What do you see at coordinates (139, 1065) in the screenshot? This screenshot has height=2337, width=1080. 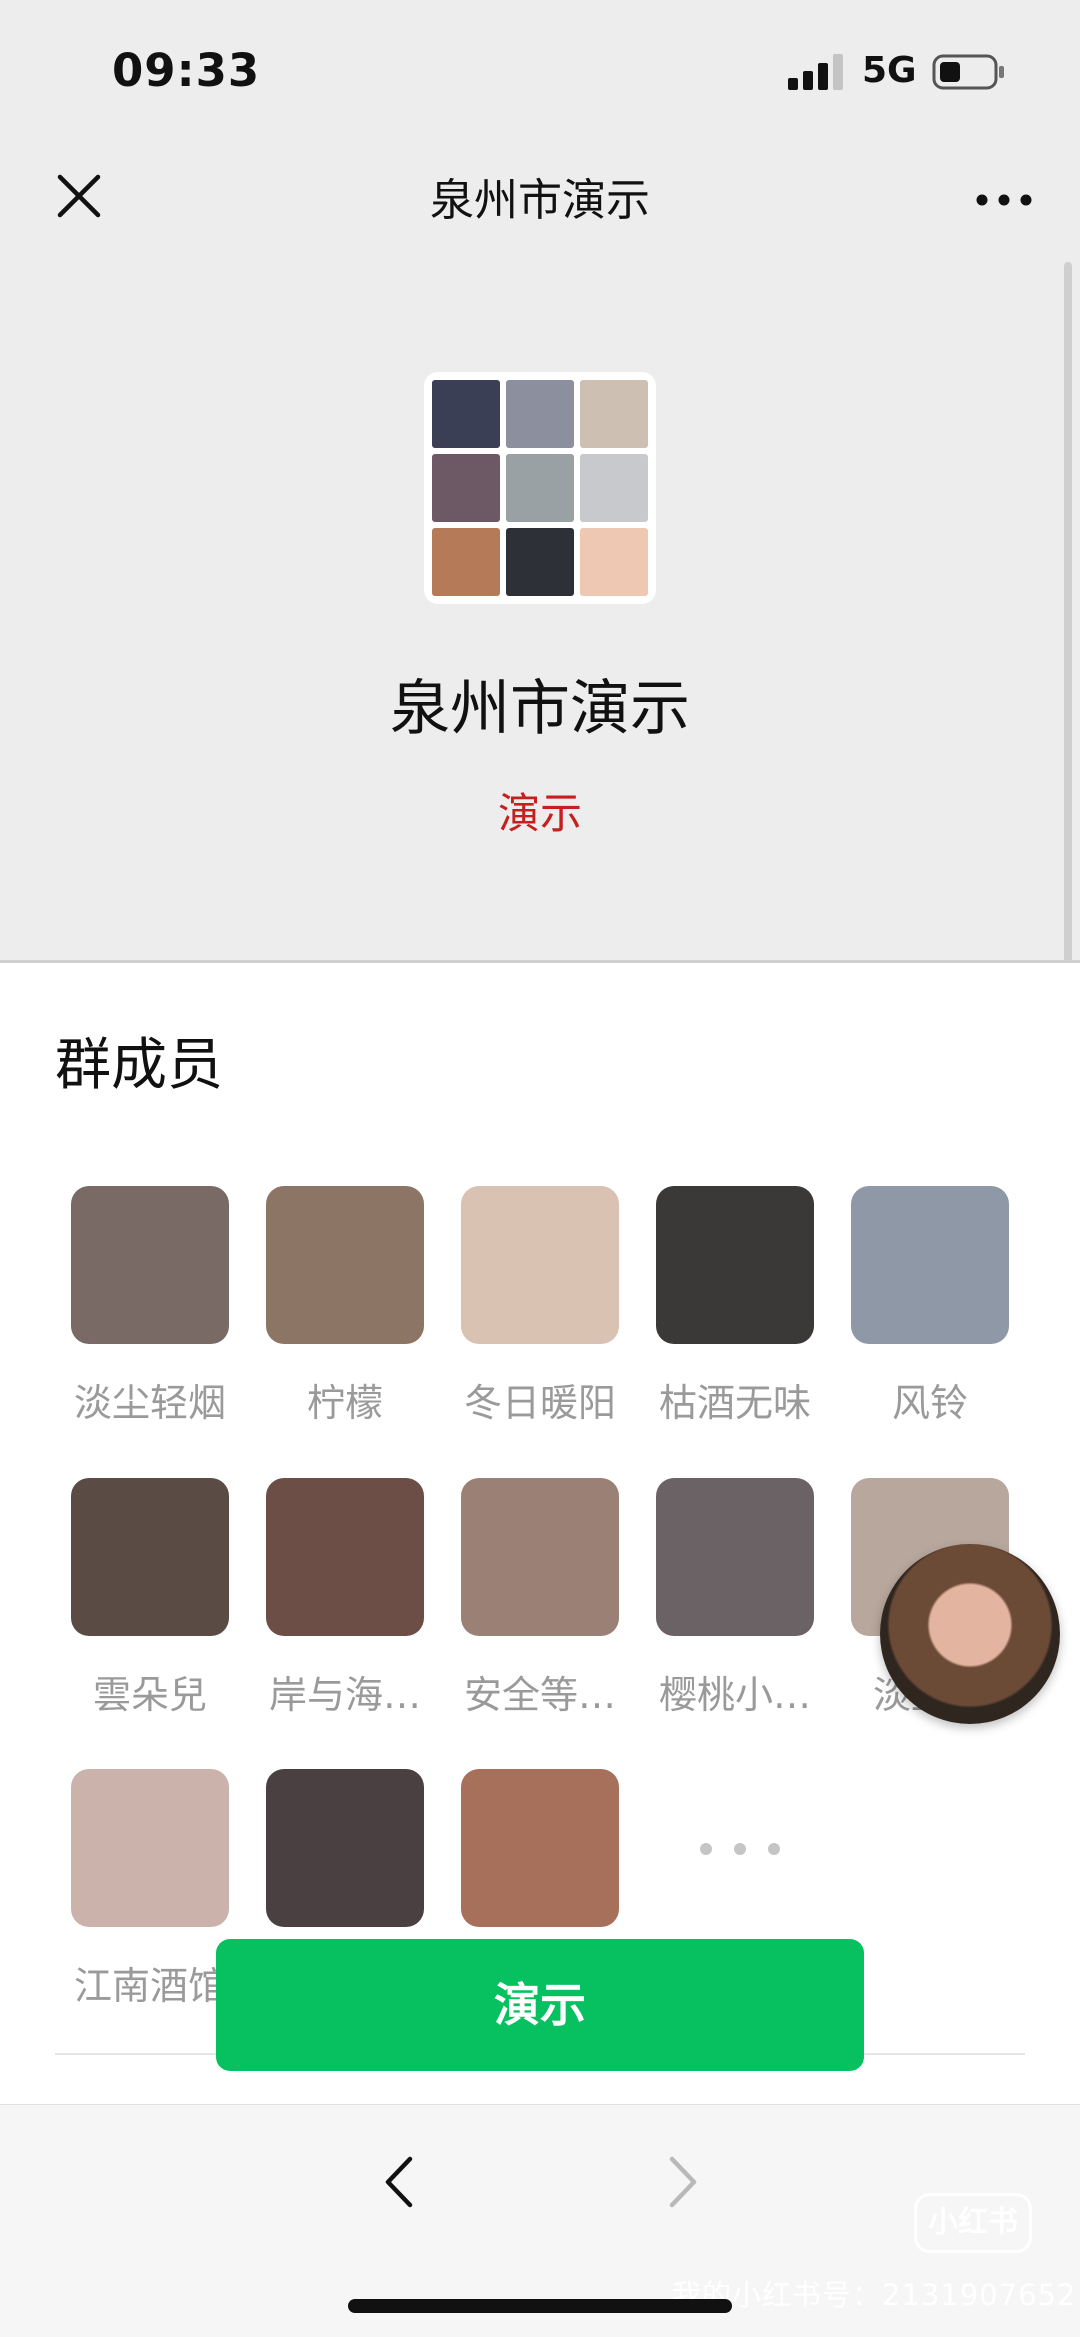 I see `members-heading: 群成员` at bounding box center [139, 1065].